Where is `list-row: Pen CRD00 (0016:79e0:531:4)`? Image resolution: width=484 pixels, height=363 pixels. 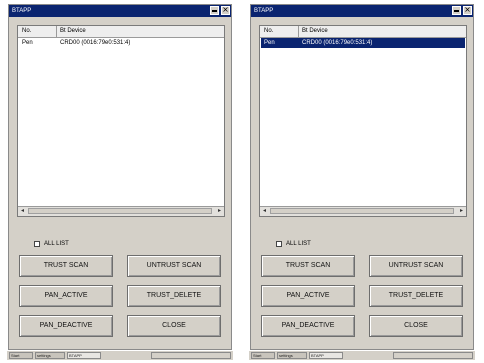 list-row: Pen CRD00 (0016:79e0:531:4) is located at coordinates (121, 43).